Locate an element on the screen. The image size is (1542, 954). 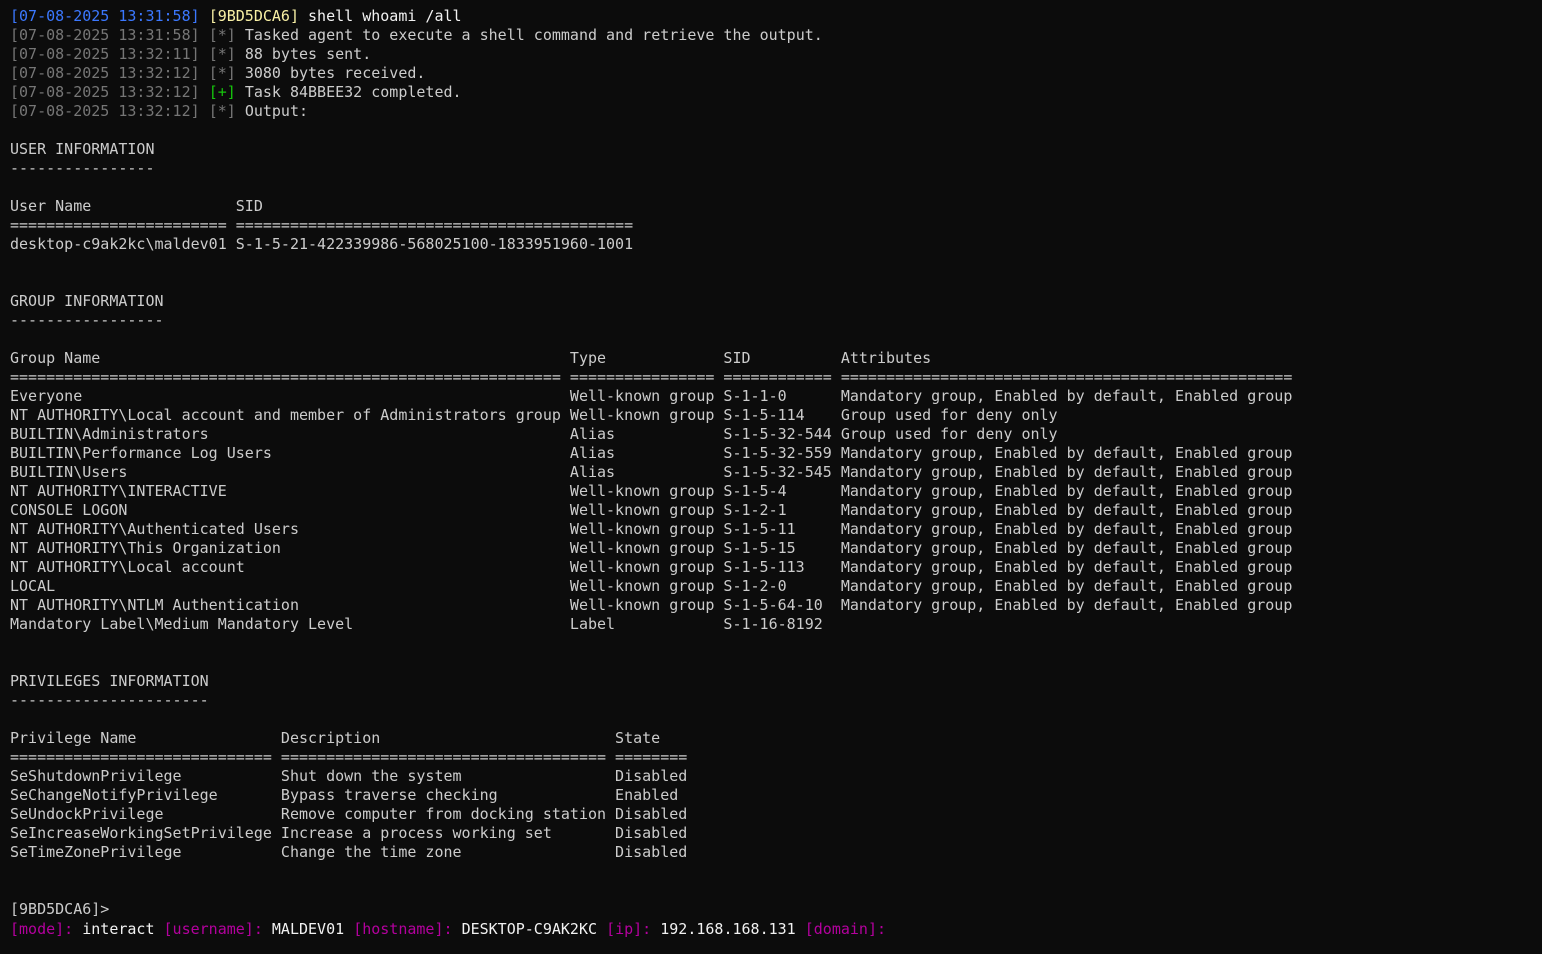
log-text: 3080 bytes received. is located at coordinates (335, 73).